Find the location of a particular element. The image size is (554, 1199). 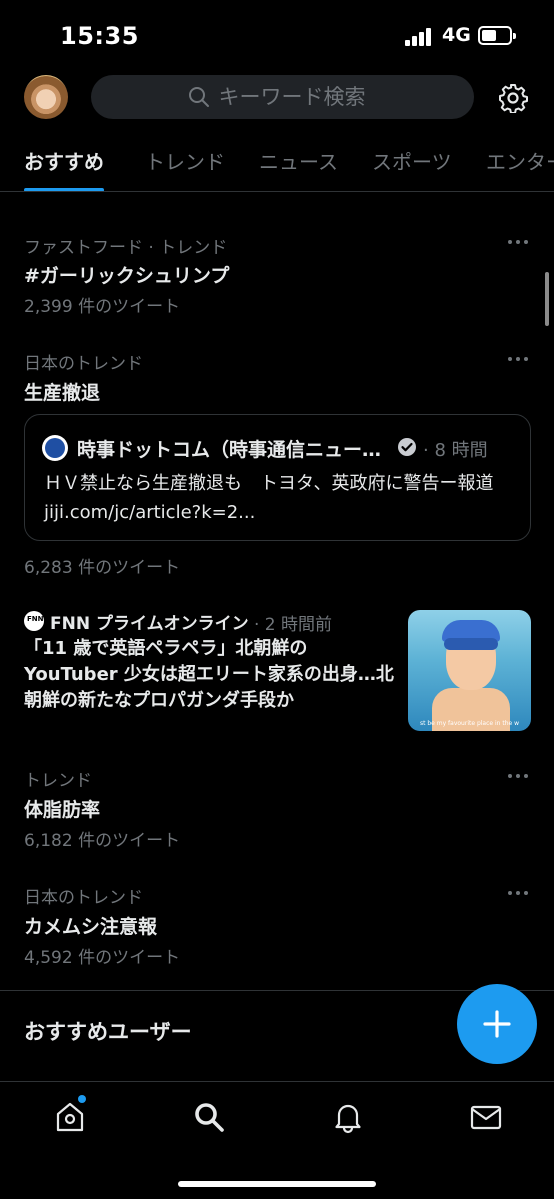

fnn-logo-icon is located at coordinates (34, 621).